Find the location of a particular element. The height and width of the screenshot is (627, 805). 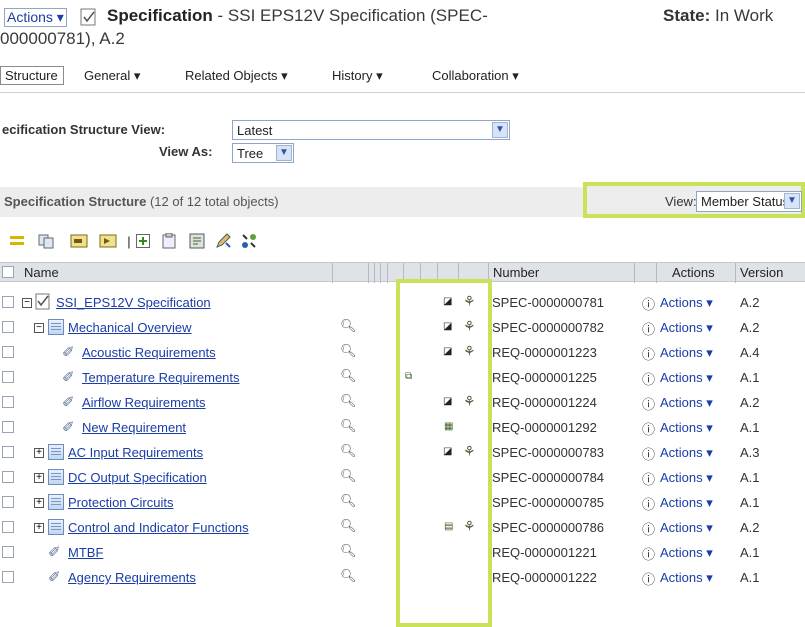

paste-icon is located at coordinates (79, 241).